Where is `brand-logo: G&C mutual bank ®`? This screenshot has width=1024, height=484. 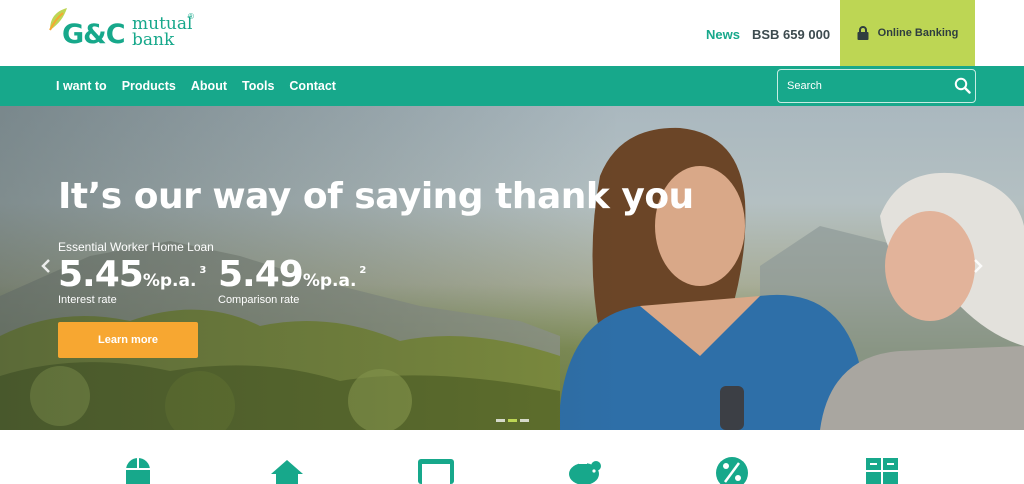 brand-logo: G&C mutual bank ® is located at coordinates (123, 33).